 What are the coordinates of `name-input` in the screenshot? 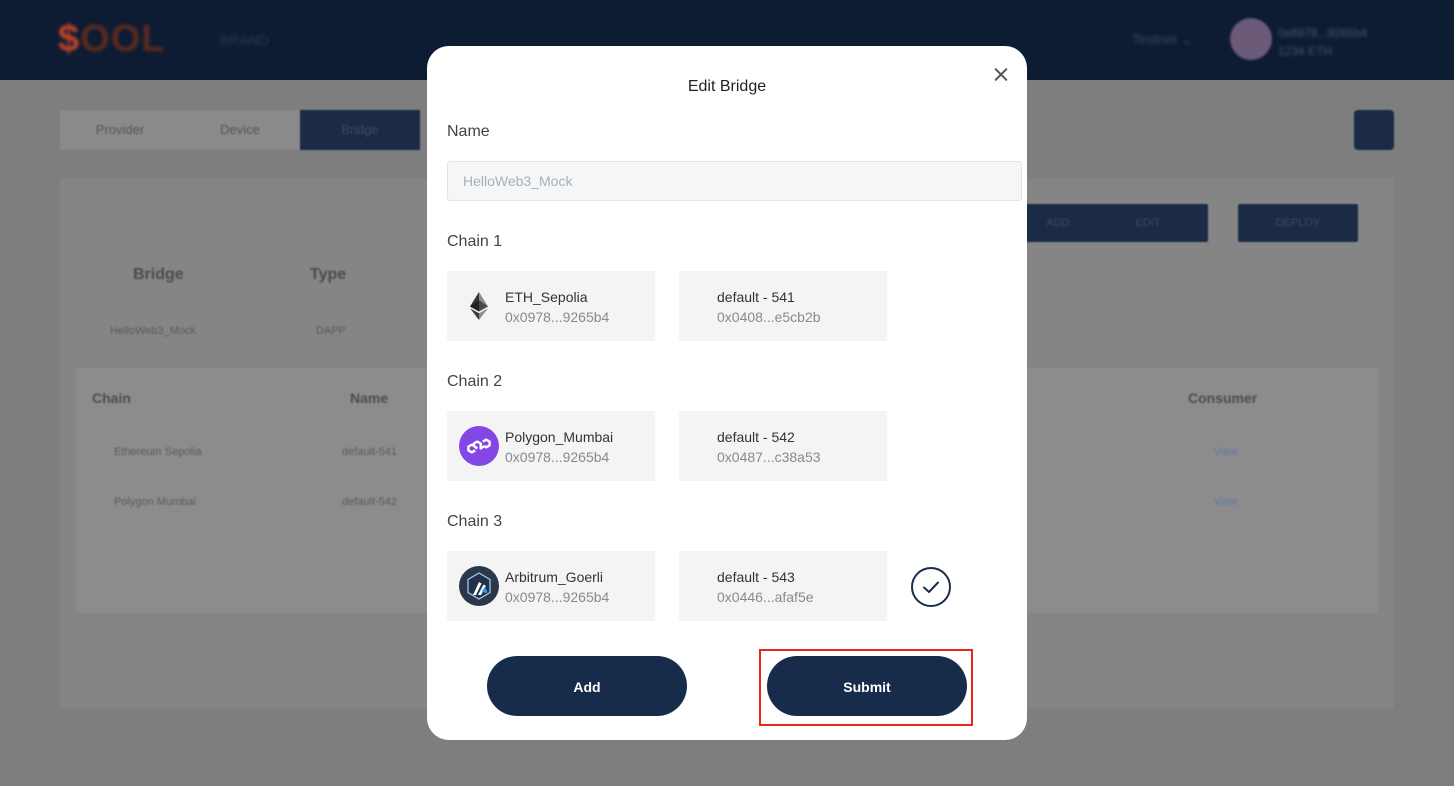 It's located at (734, 181).